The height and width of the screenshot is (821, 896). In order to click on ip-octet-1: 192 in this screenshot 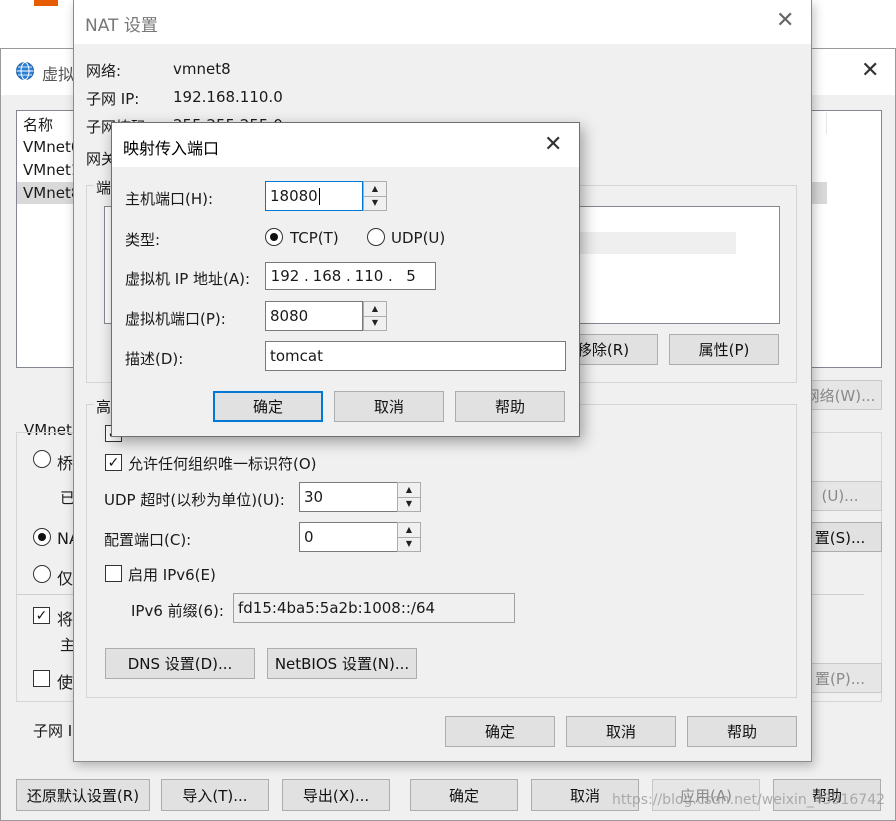, I will do `click(285, 276)`.